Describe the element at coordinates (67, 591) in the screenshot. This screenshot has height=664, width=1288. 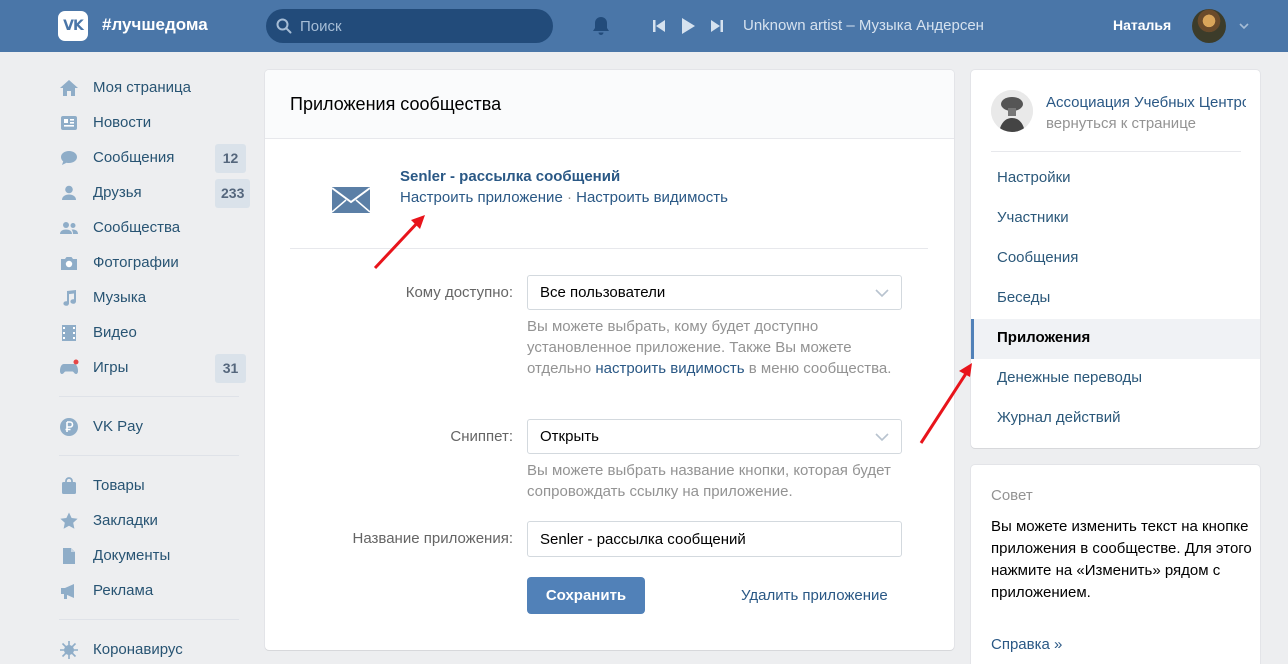
I see `megaphone-icon` at that location.